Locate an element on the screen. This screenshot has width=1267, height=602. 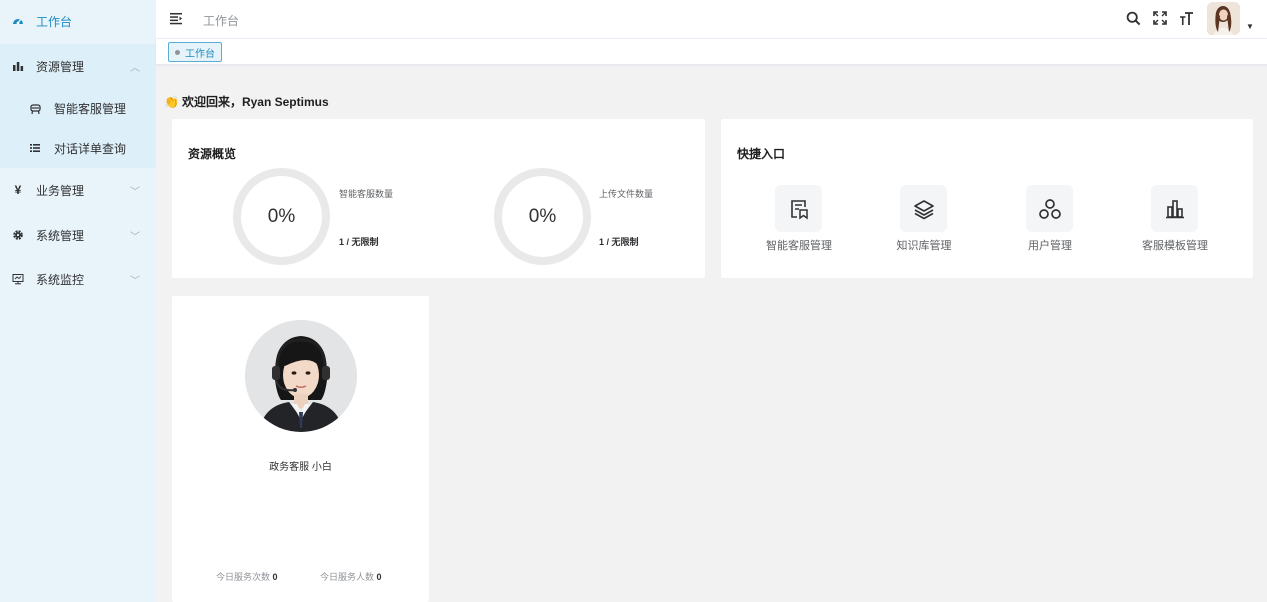
quick-entry-knowledge-base: 知识库管理 is located at coordinates (924, 220).